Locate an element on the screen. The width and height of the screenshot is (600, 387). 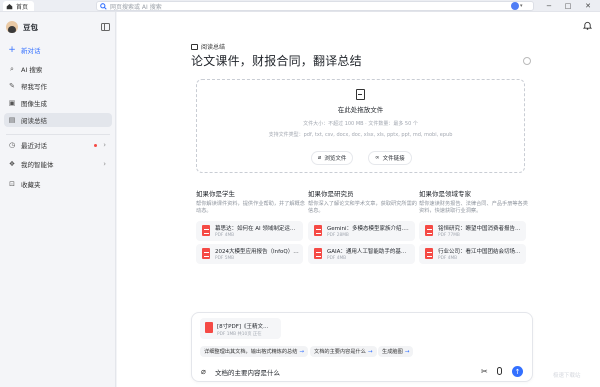
file-size: PDF 28MB is located at coordinates (338, 235).